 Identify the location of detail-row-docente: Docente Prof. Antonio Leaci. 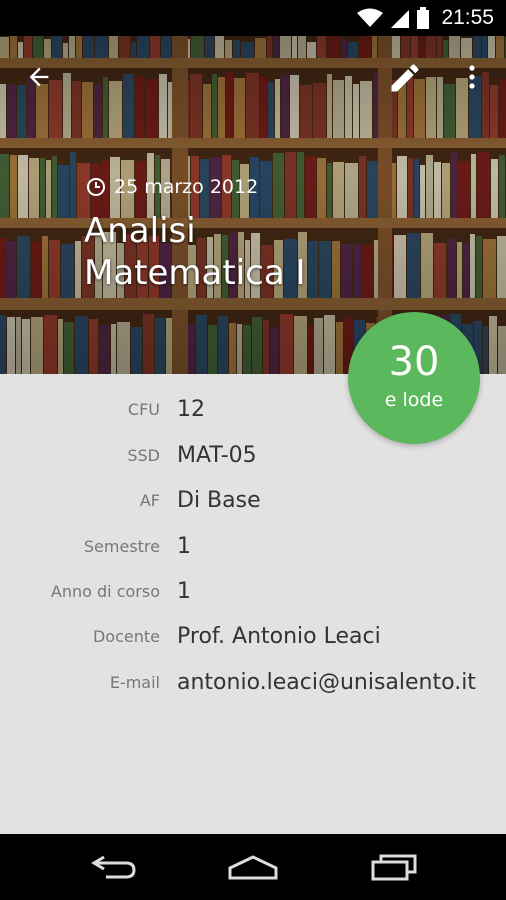
(253, 637).